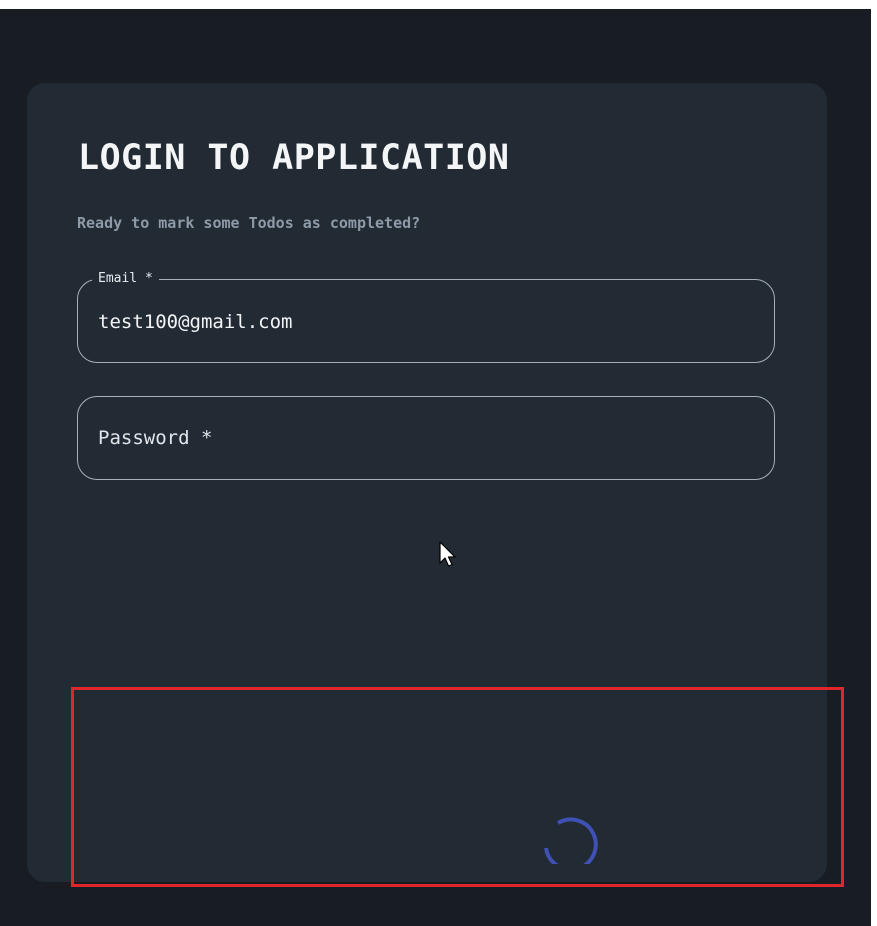  Describe the element at coordinates (426, 438) in the screenshot. I see `password-field: Password *` at that location.